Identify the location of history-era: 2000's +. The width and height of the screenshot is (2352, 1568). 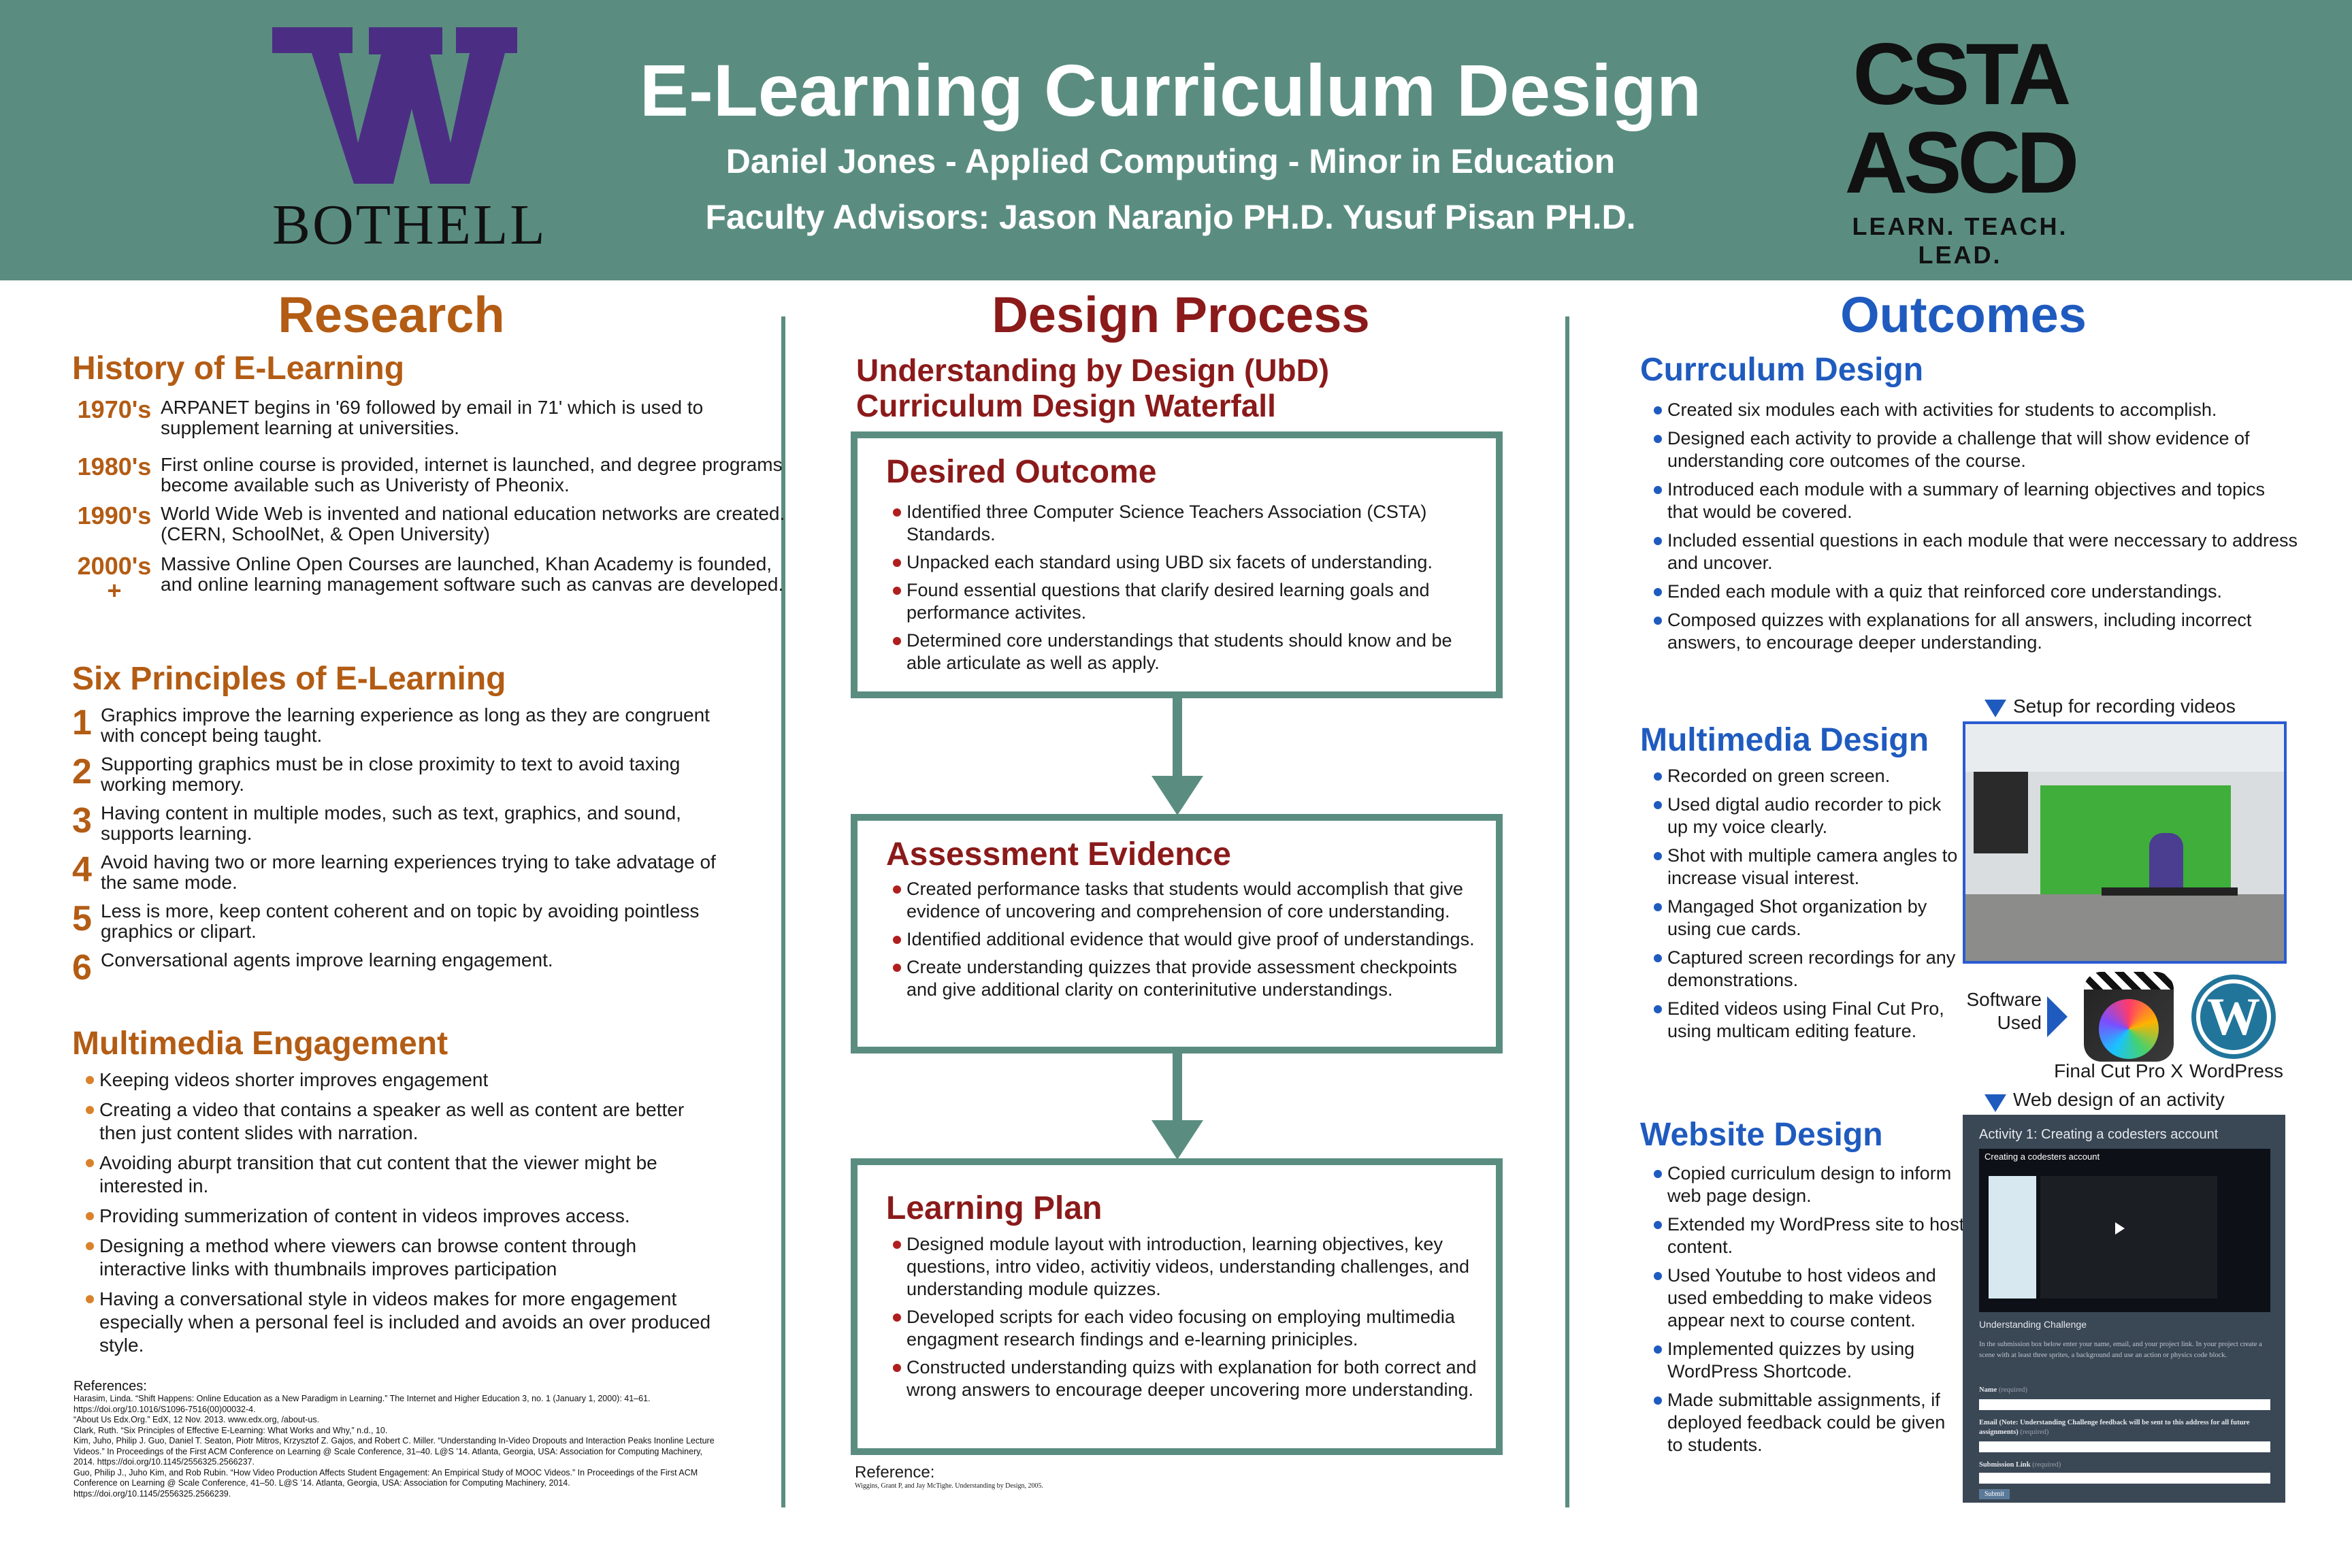
(114, 578).